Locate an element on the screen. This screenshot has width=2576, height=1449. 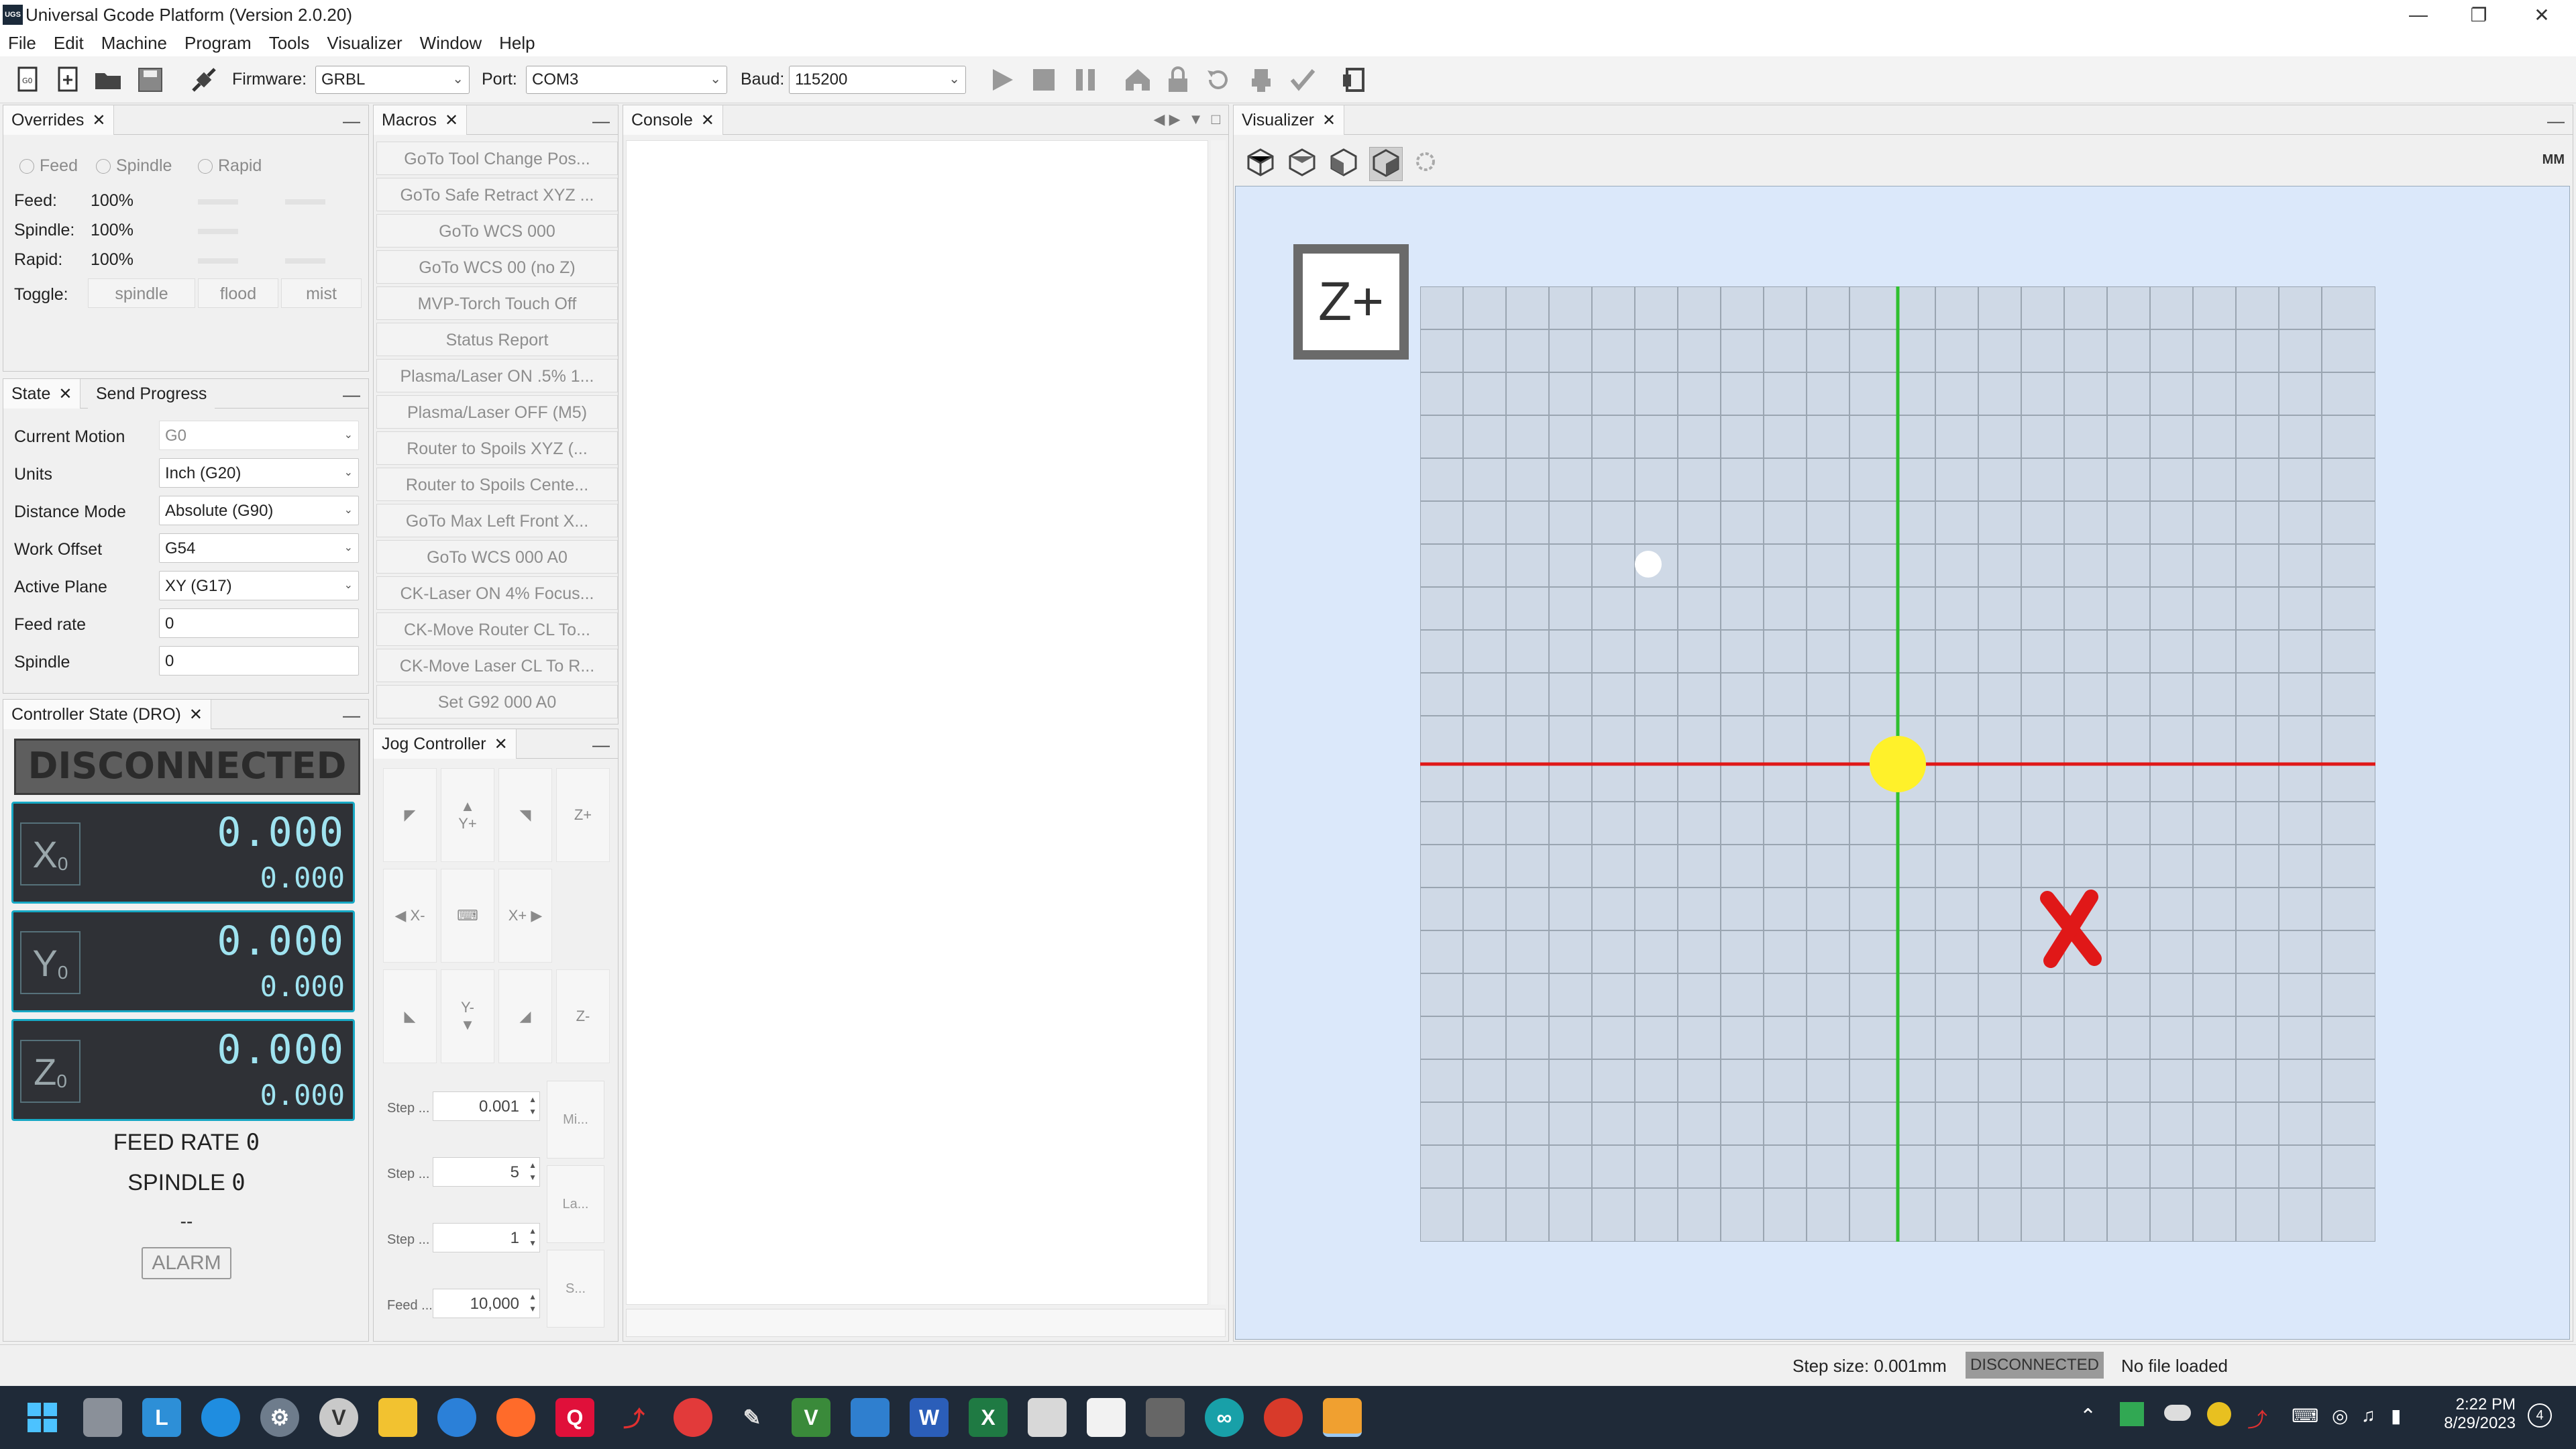
probe-icon is located at coordinates (1261, 79).